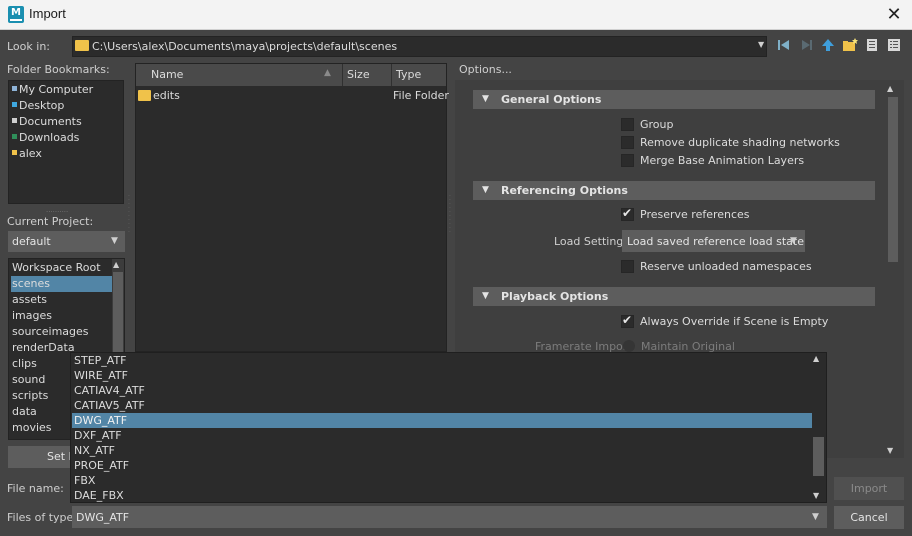 This screenshot has width=912, height=536. Describe the element at coordinates (14, 104) in the screenshot. I see `desktop-icon` at that location.